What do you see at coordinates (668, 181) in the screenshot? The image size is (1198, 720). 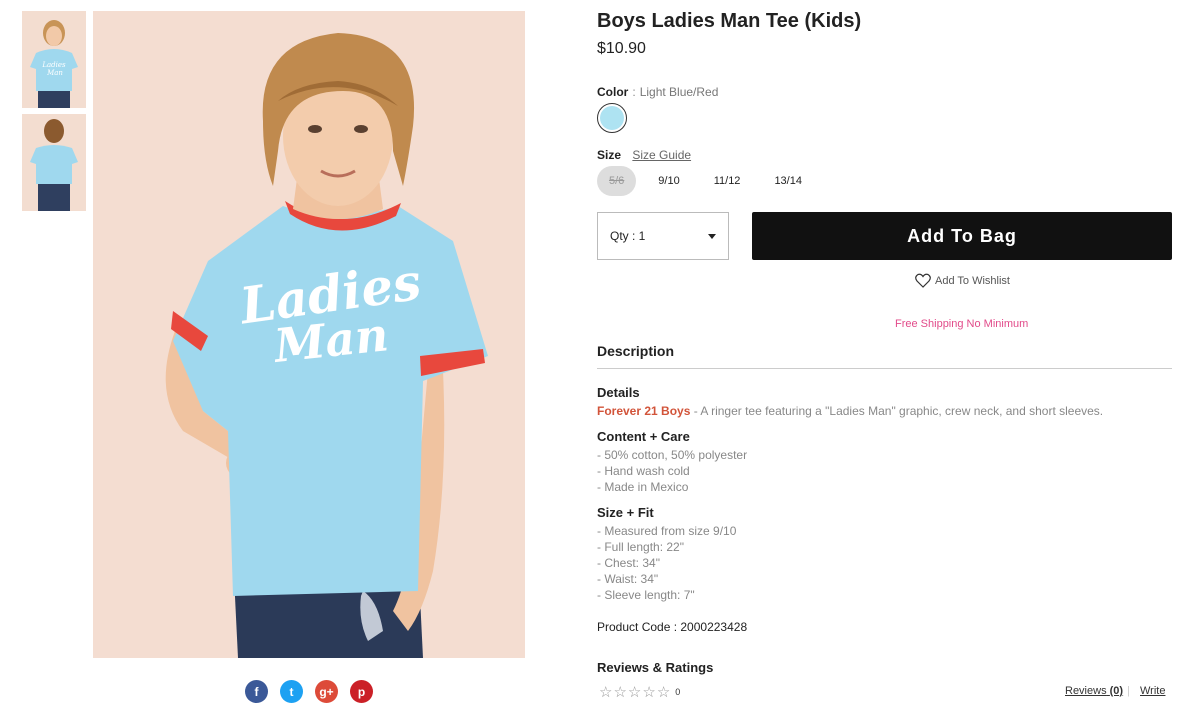 I see `size-option-9-10: 9/10` at bounding box center [668, 181].